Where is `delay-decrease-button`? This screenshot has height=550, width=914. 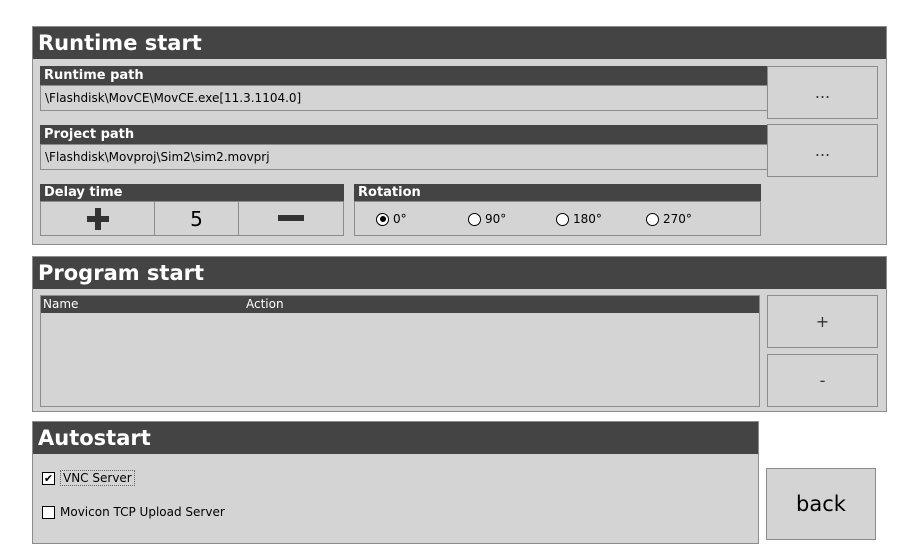
delay-decrease-button is located at coordinates (291, 218).